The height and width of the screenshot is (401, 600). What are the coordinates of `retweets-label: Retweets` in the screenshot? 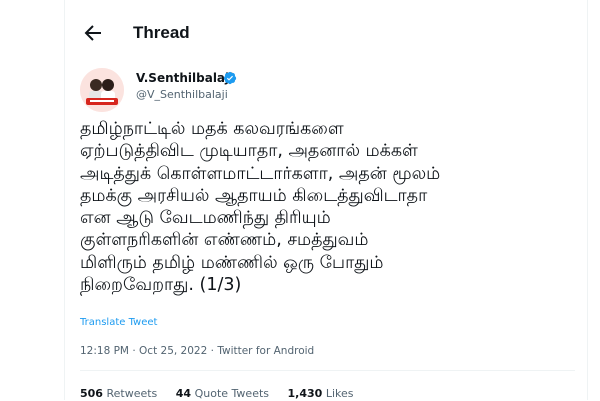 It's located at (132, 393).